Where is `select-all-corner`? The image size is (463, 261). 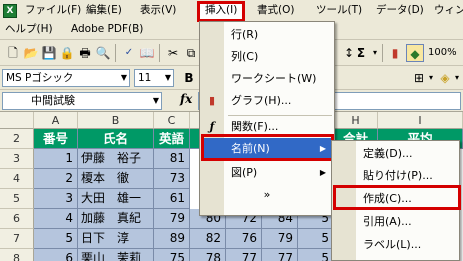
select-all-corner is located at coordinates (17, 120).